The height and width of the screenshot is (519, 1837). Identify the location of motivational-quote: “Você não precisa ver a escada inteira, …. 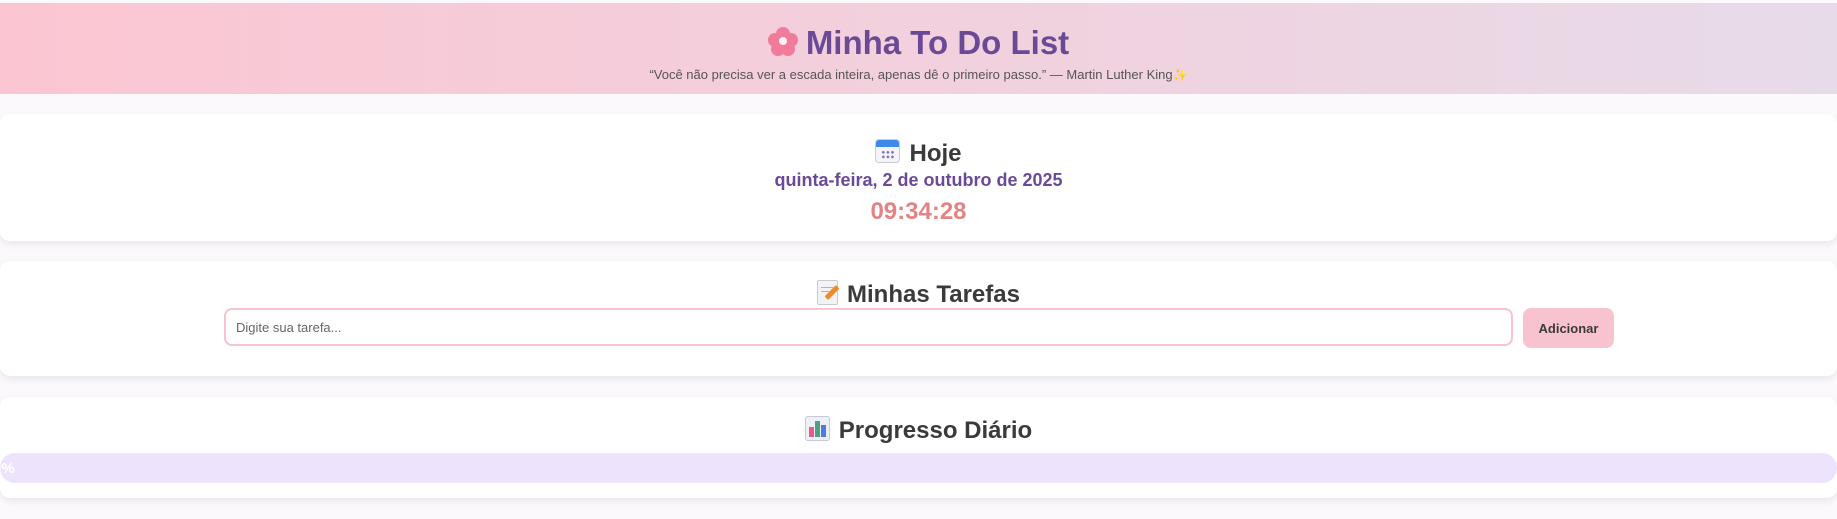
(918, 74).